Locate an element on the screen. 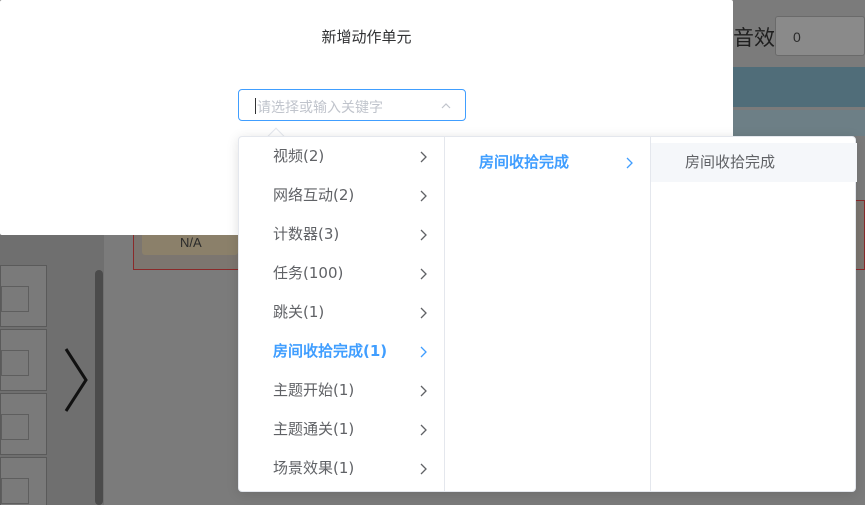 This screenshot has height=505, width=865. sound-input: 0 is located at coordinates (820, 36).